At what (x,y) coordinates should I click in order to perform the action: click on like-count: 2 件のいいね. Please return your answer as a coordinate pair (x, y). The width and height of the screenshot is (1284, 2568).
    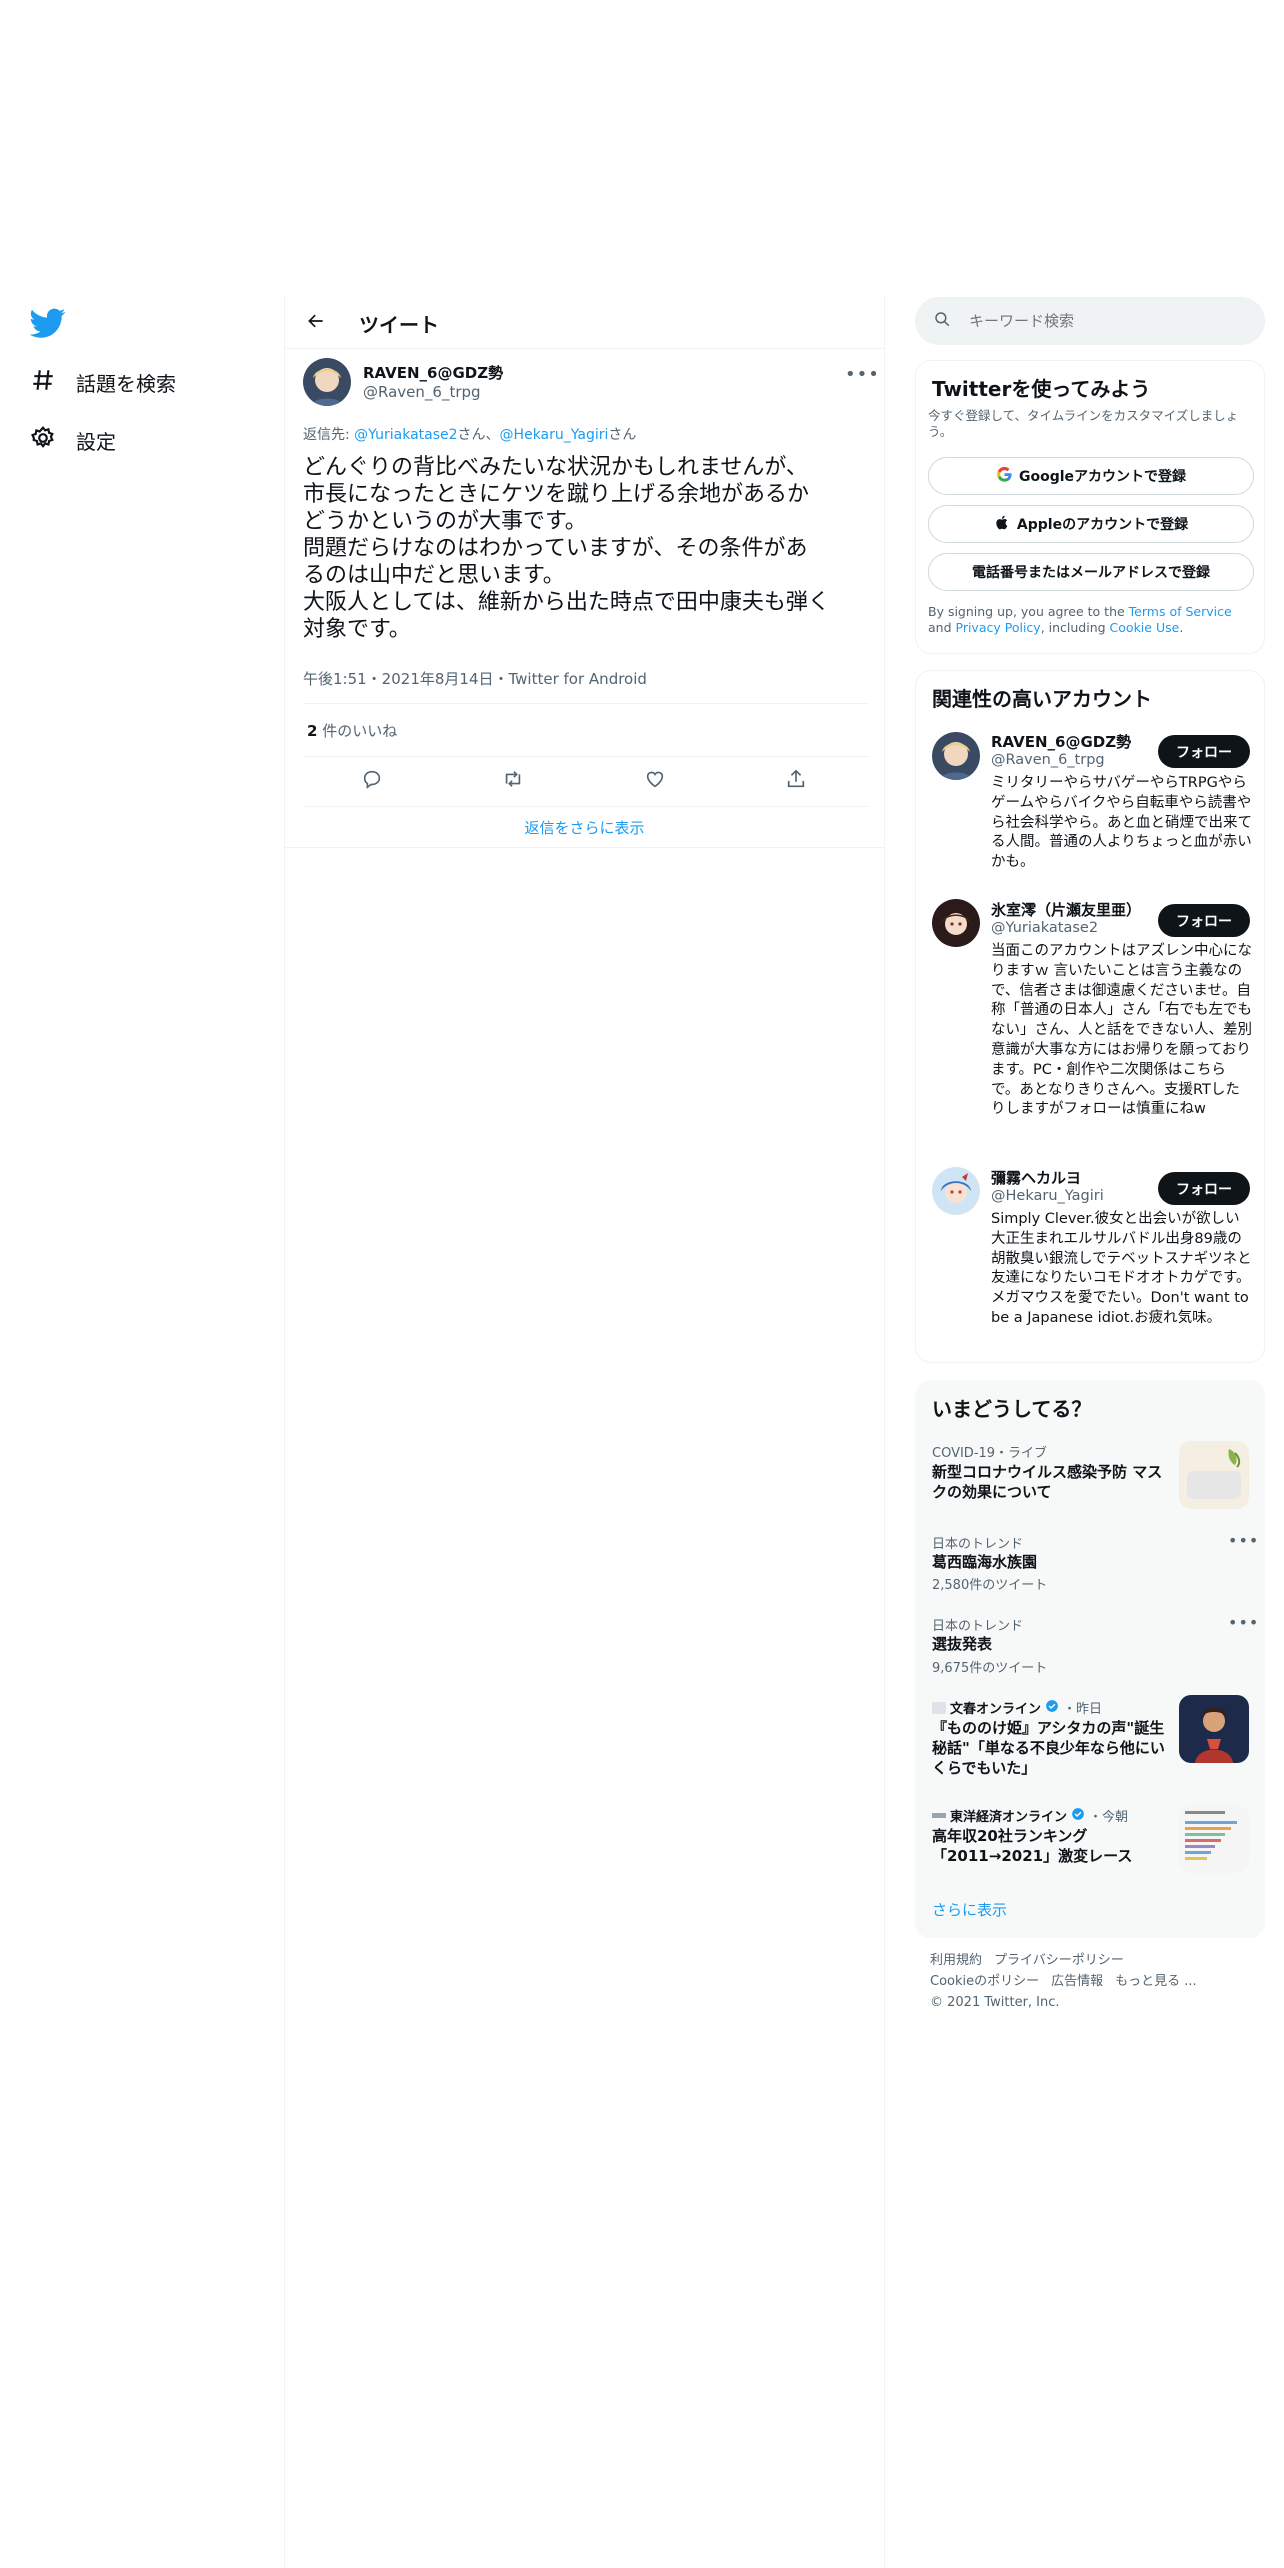
    Looking at the image, I should click on (352, 730).